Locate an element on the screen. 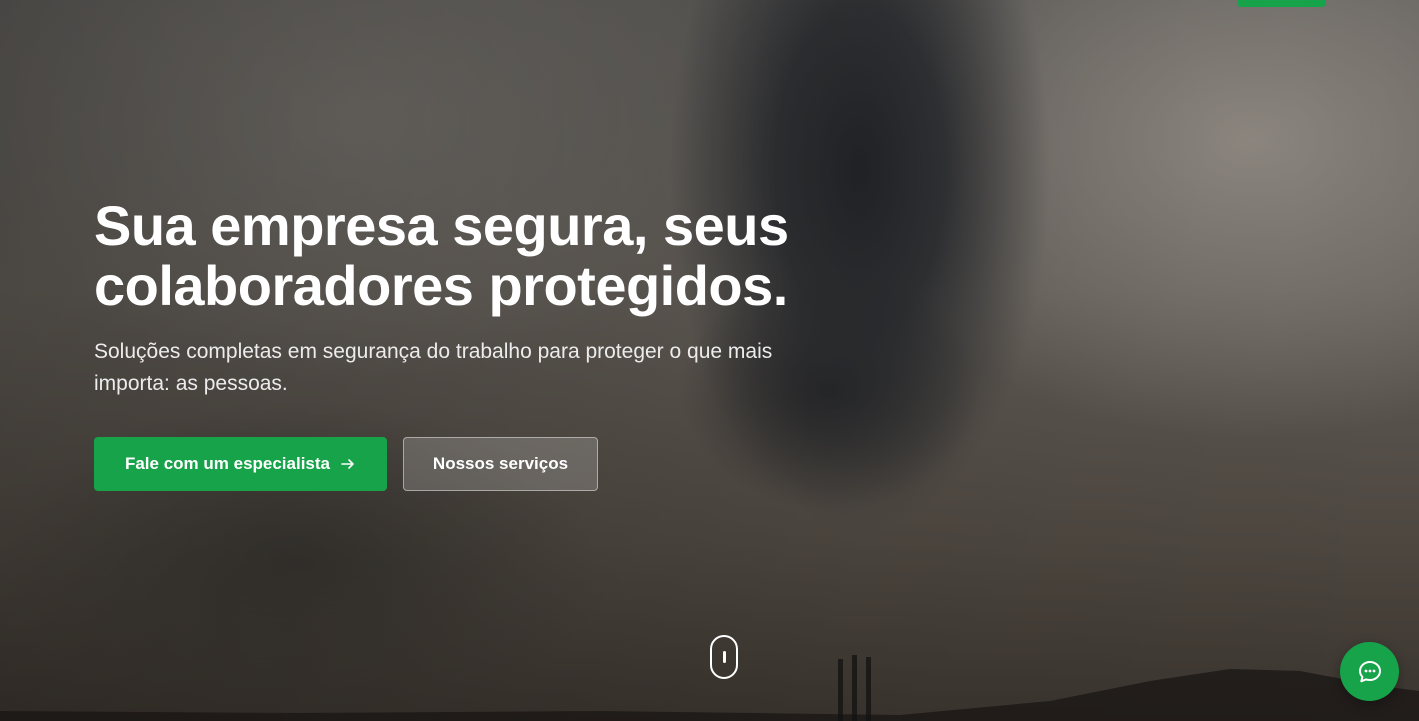  talk-to-specialist-label: Fale com um especialista is located at coordinates (227, 463).